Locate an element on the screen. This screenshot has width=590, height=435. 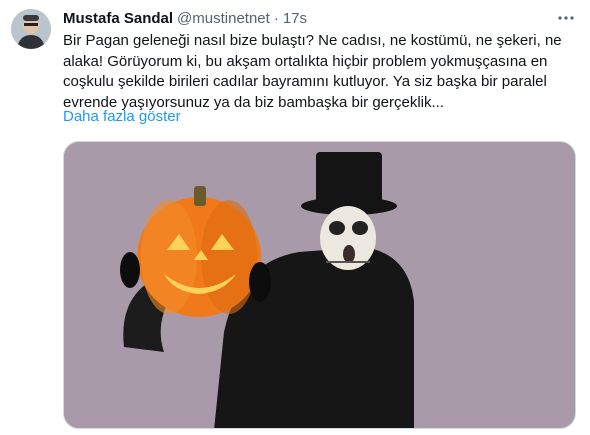
more-horizontal-icon is located at coordinates (566, 18).